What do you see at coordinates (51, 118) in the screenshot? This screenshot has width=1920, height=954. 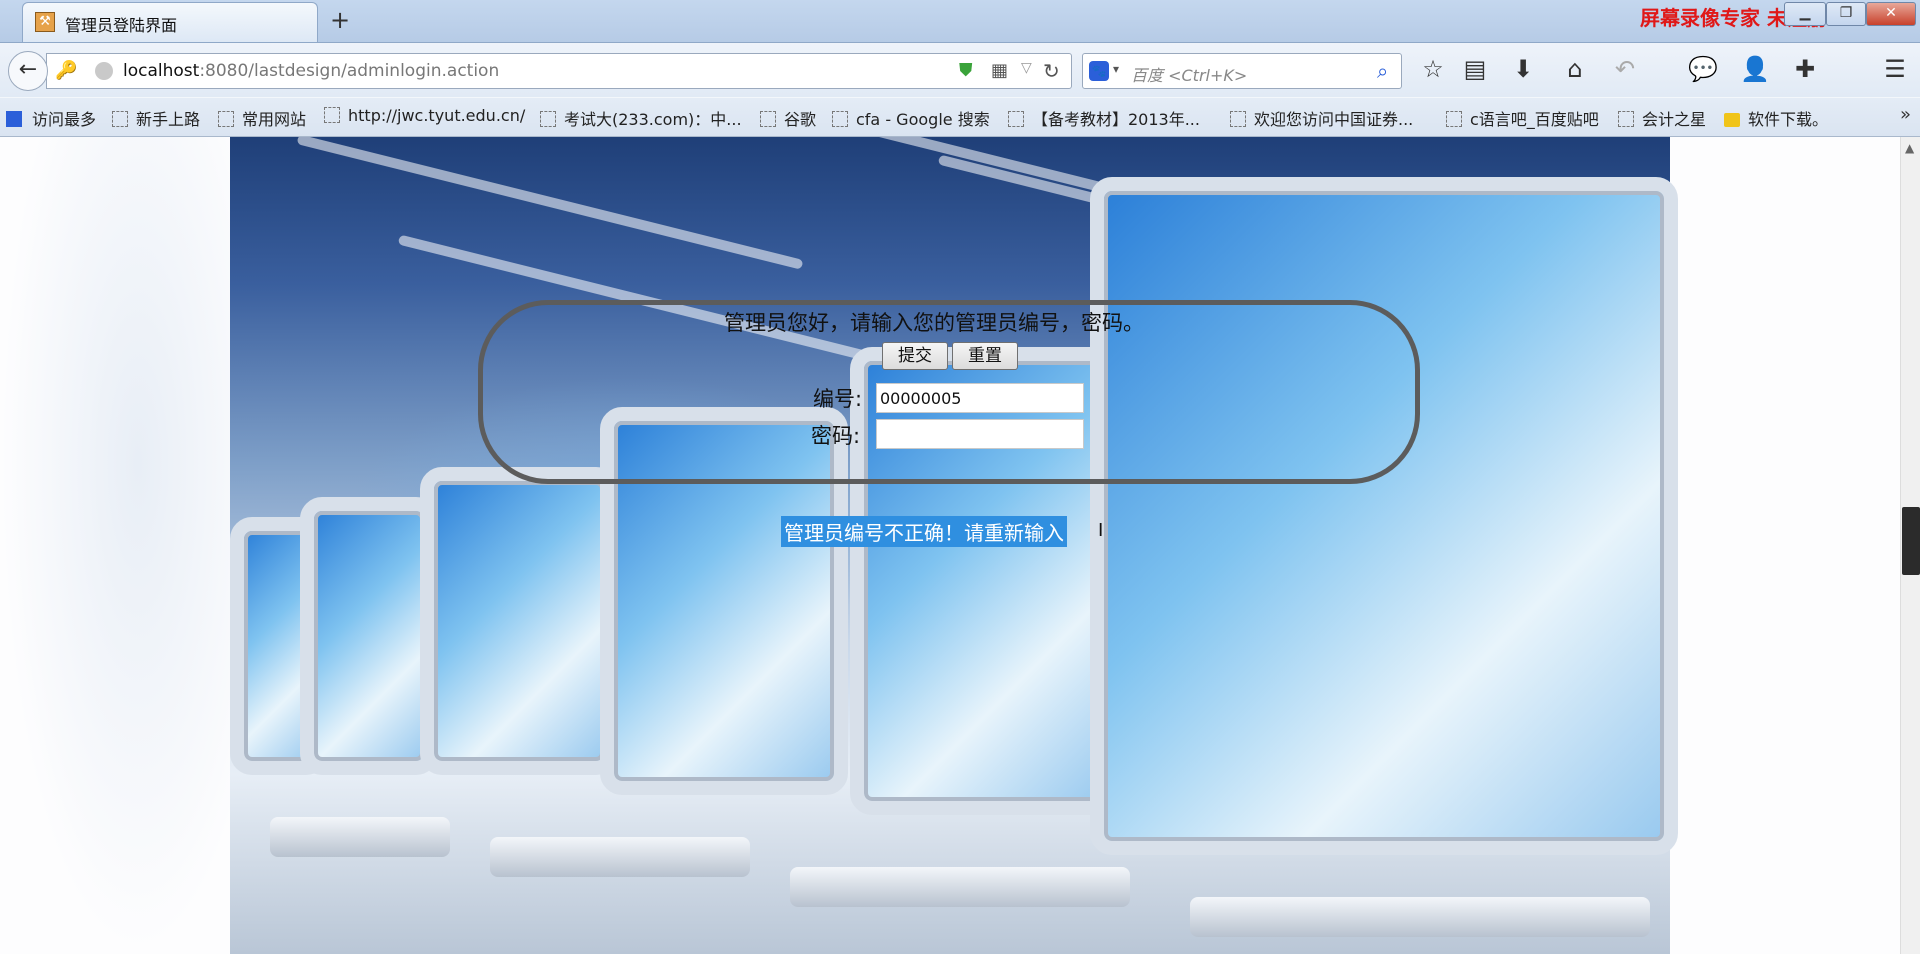 I see `bookmark-most-visited: 访问最多` at bounding box center [51, 118].